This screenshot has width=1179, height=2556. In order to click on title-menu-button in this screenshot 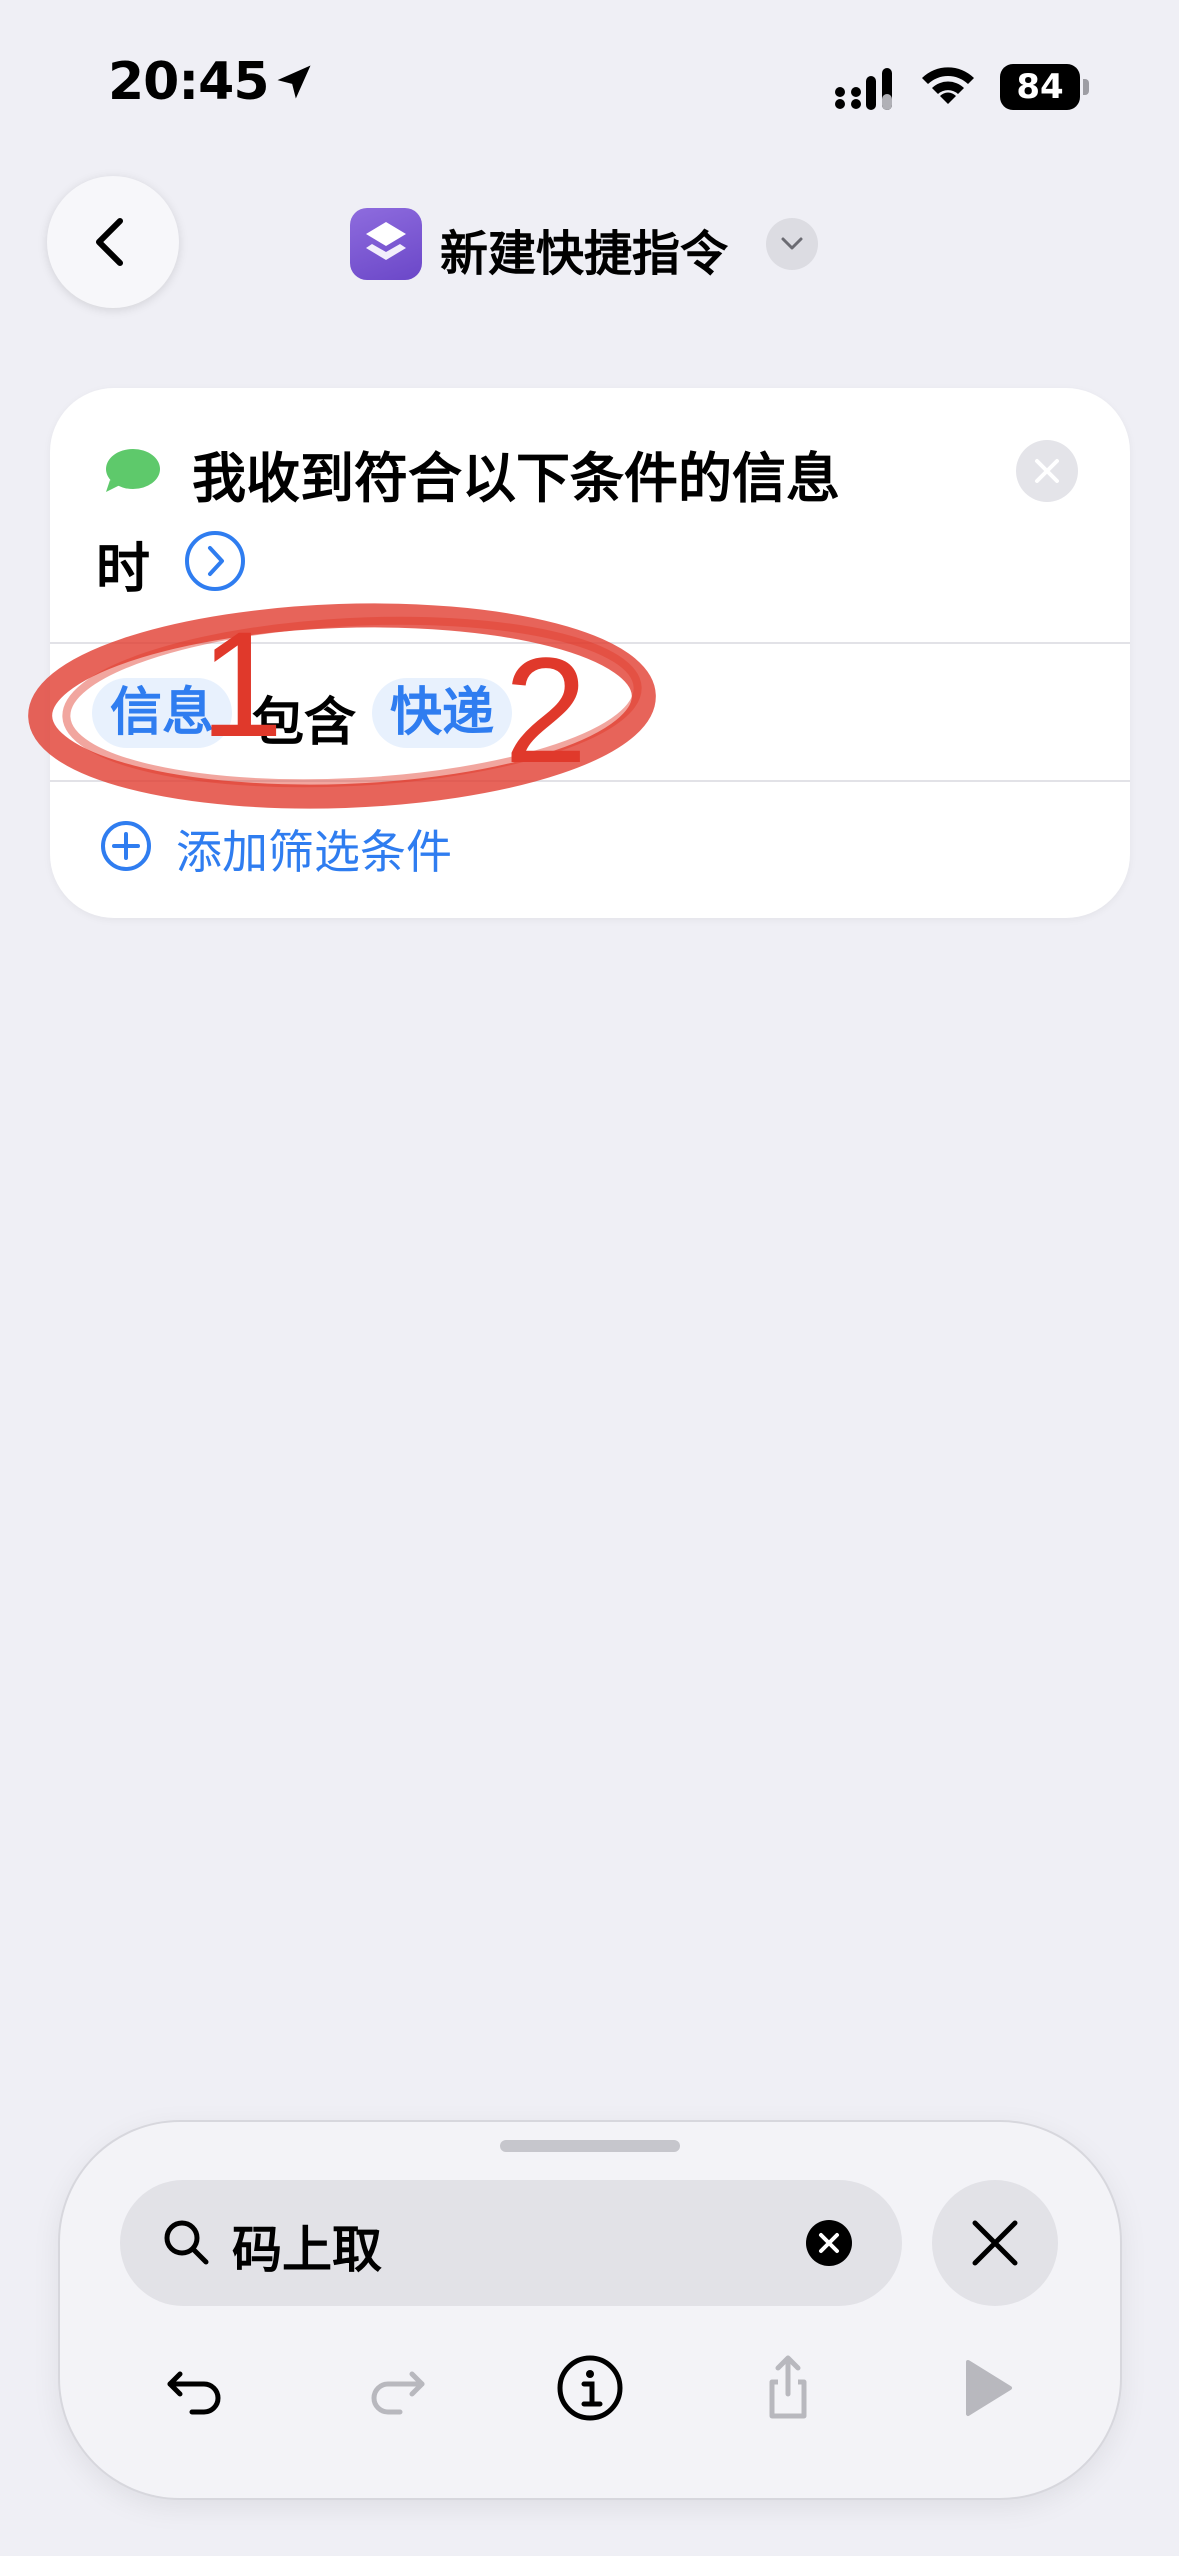, I will do `click(792, 244)`.